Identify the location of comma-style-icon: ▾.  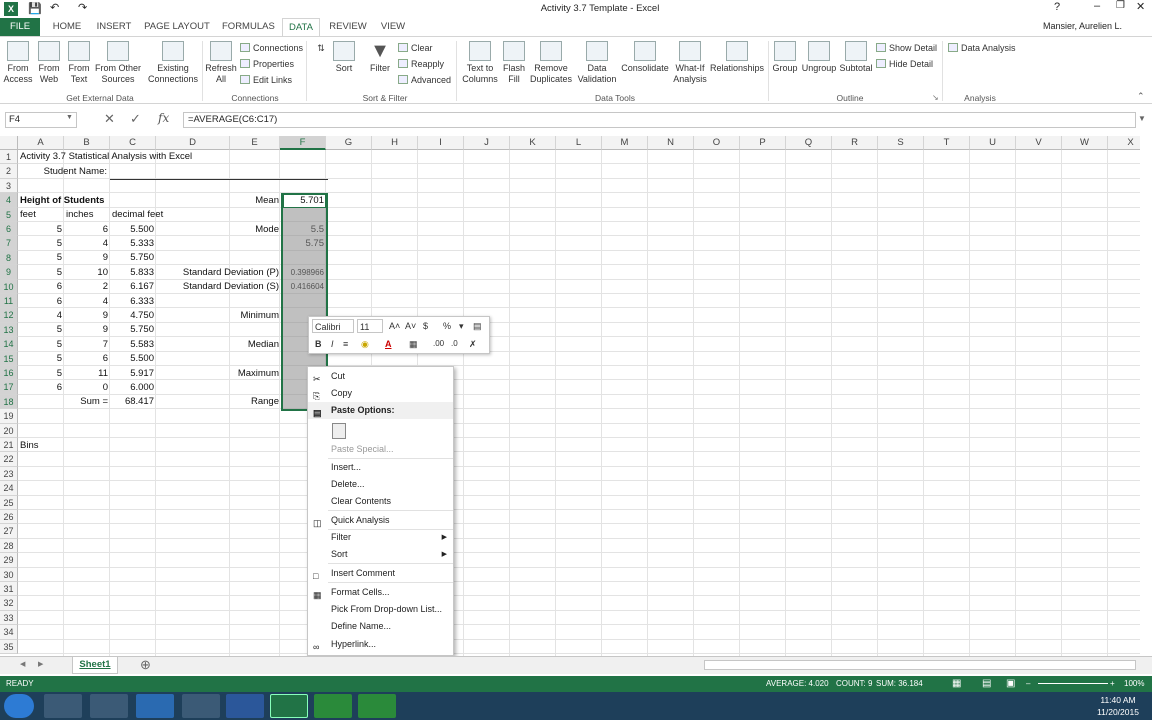
(461, 326).